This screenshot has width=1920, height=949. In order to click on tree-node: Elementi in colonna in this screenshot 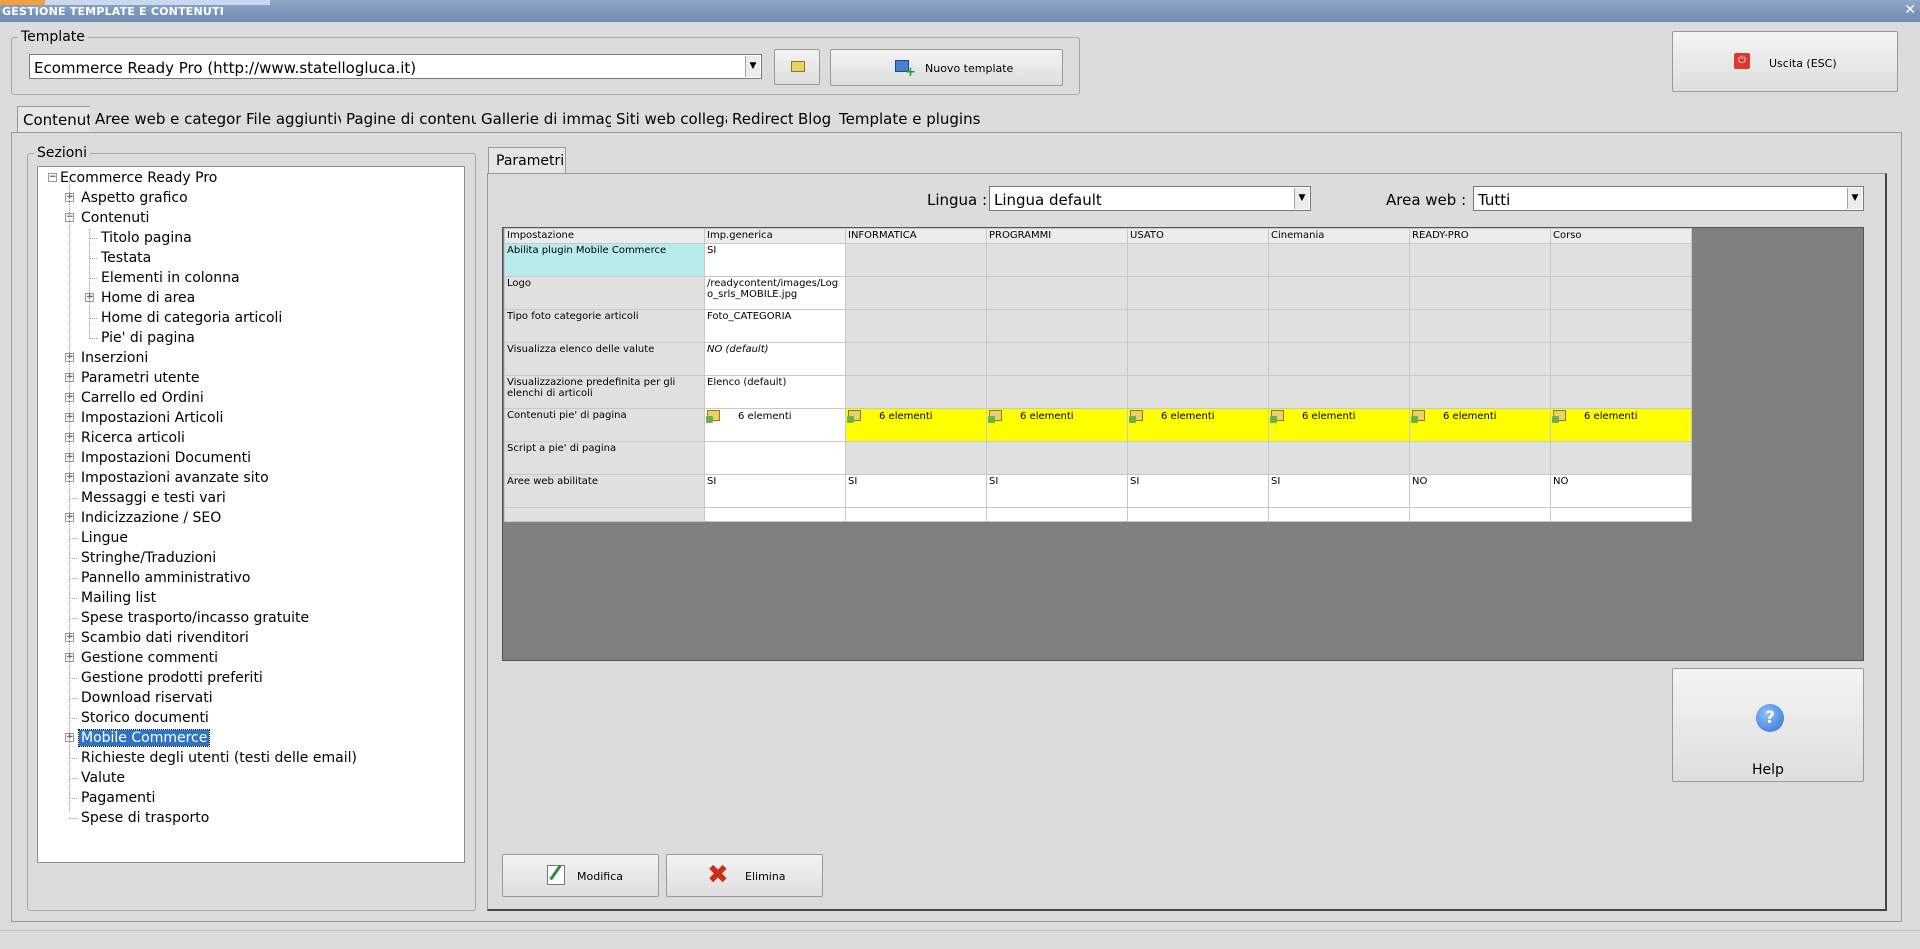, I will do `click(170, 278)`.